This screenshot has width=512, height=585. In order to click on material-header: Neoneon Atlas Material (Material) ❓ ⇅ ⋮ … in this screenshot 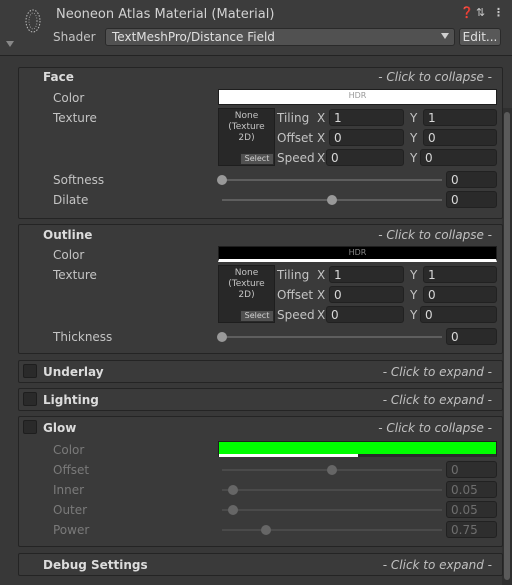, I will do `click(256, 28)`.